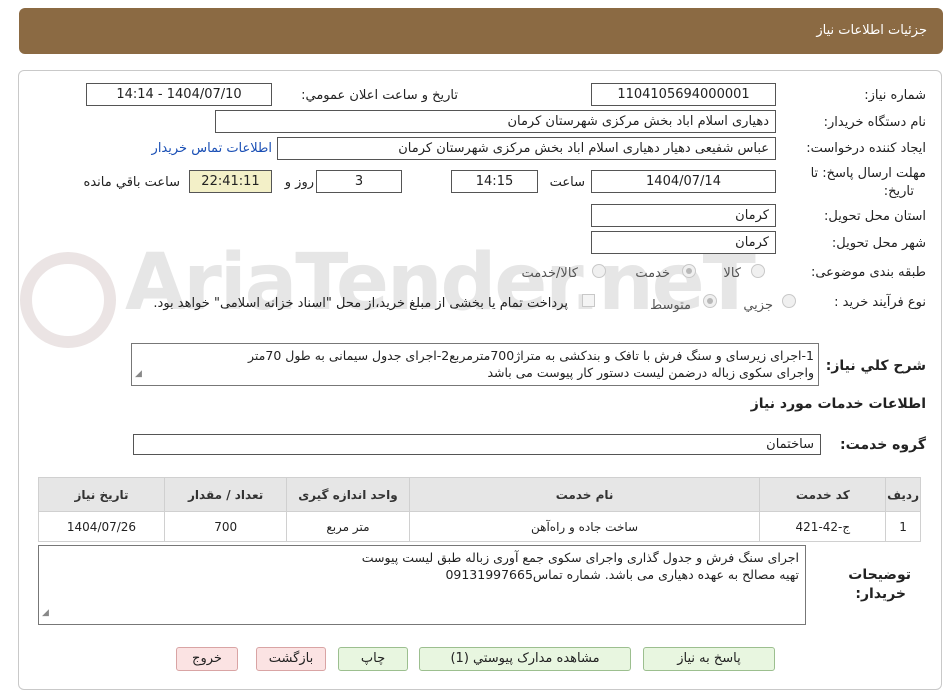 This screenshot has width=944, height=691. What do you see at coordinates (683, 181) in the screenshot?
I see `deadline-date-field: 1404/07/14` at bounding box center [683, 181].